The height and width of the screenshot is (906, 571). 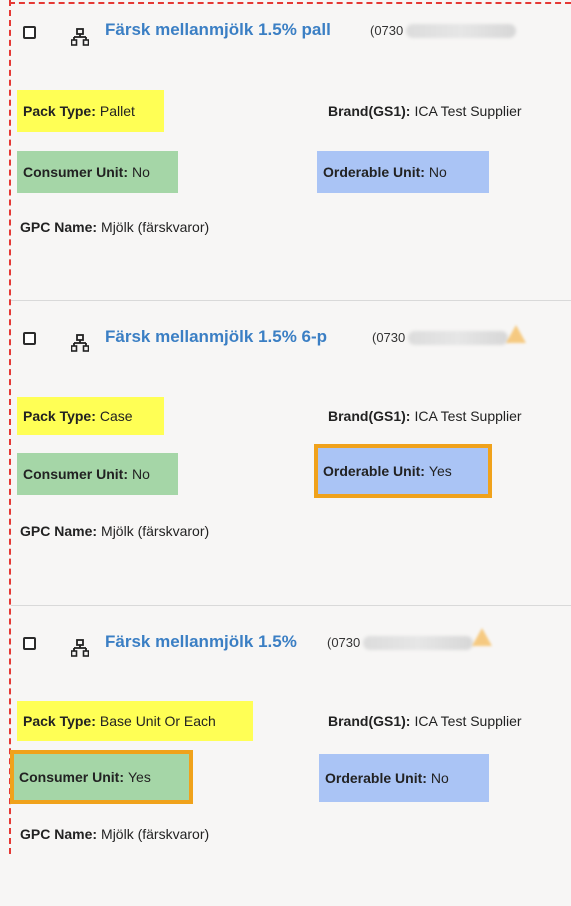 I want to click on product-title-link: Färsk mellanmjölk 1.5% 6-p, so click(x=216, y=337).